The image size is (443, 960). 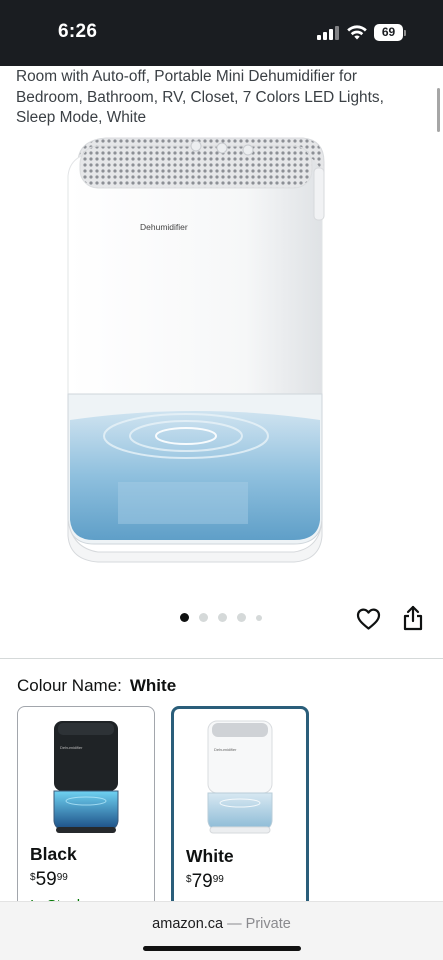 I want to click on device-label: Dehumidifier, so click(x=164, y=227).